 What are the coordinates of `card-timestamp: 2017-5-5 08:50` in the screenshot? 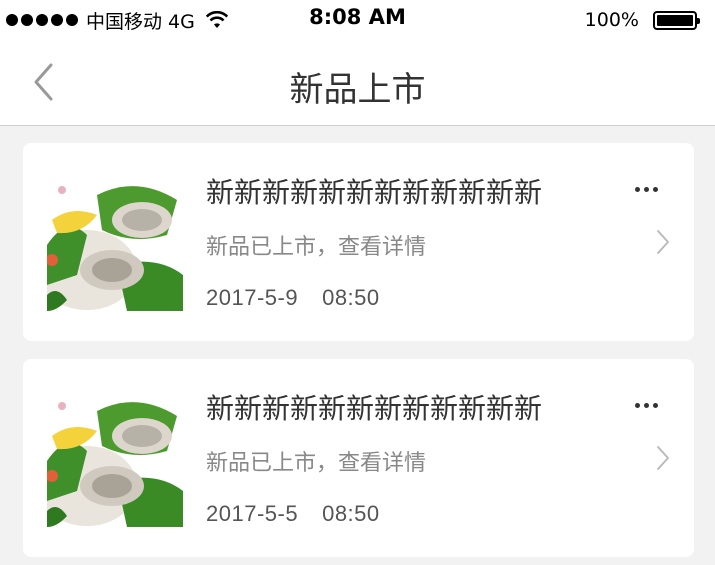 It's located at (293, 514).